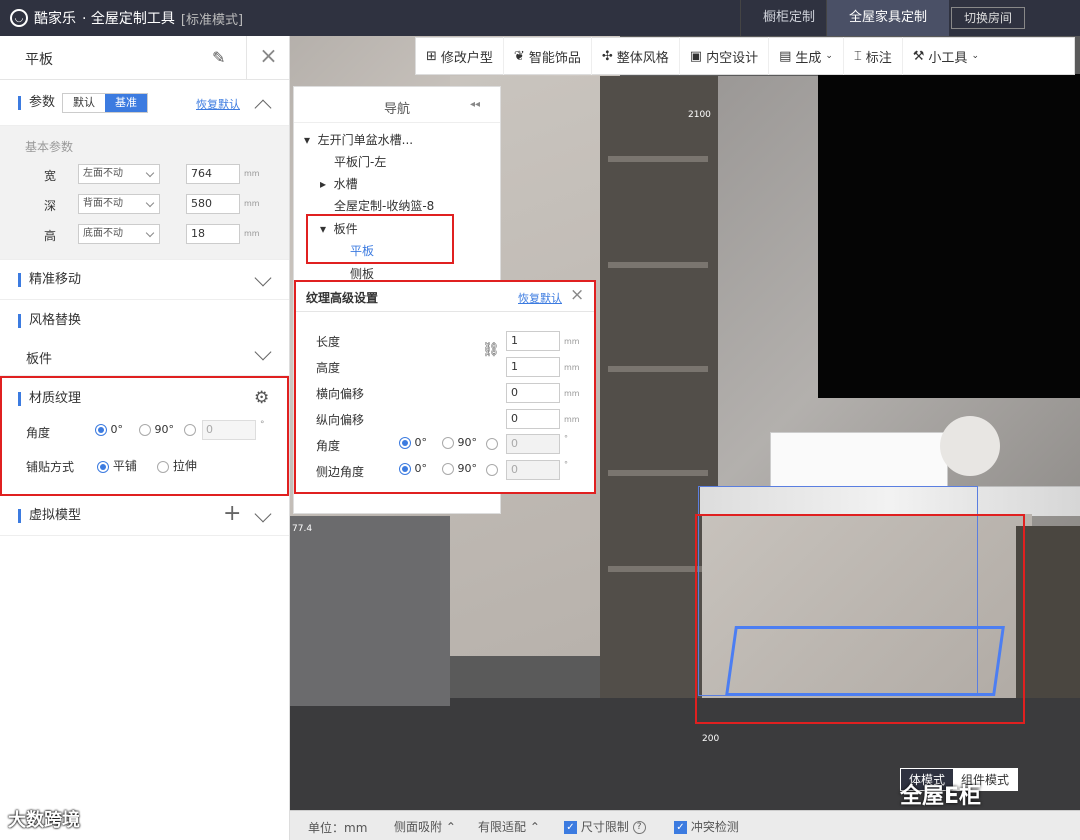 This screenshot has width=1080, height=840. Describe the element at coordinates (475, 104) in the screenshot. I see `collapse-icon: ◂◂` at that location.